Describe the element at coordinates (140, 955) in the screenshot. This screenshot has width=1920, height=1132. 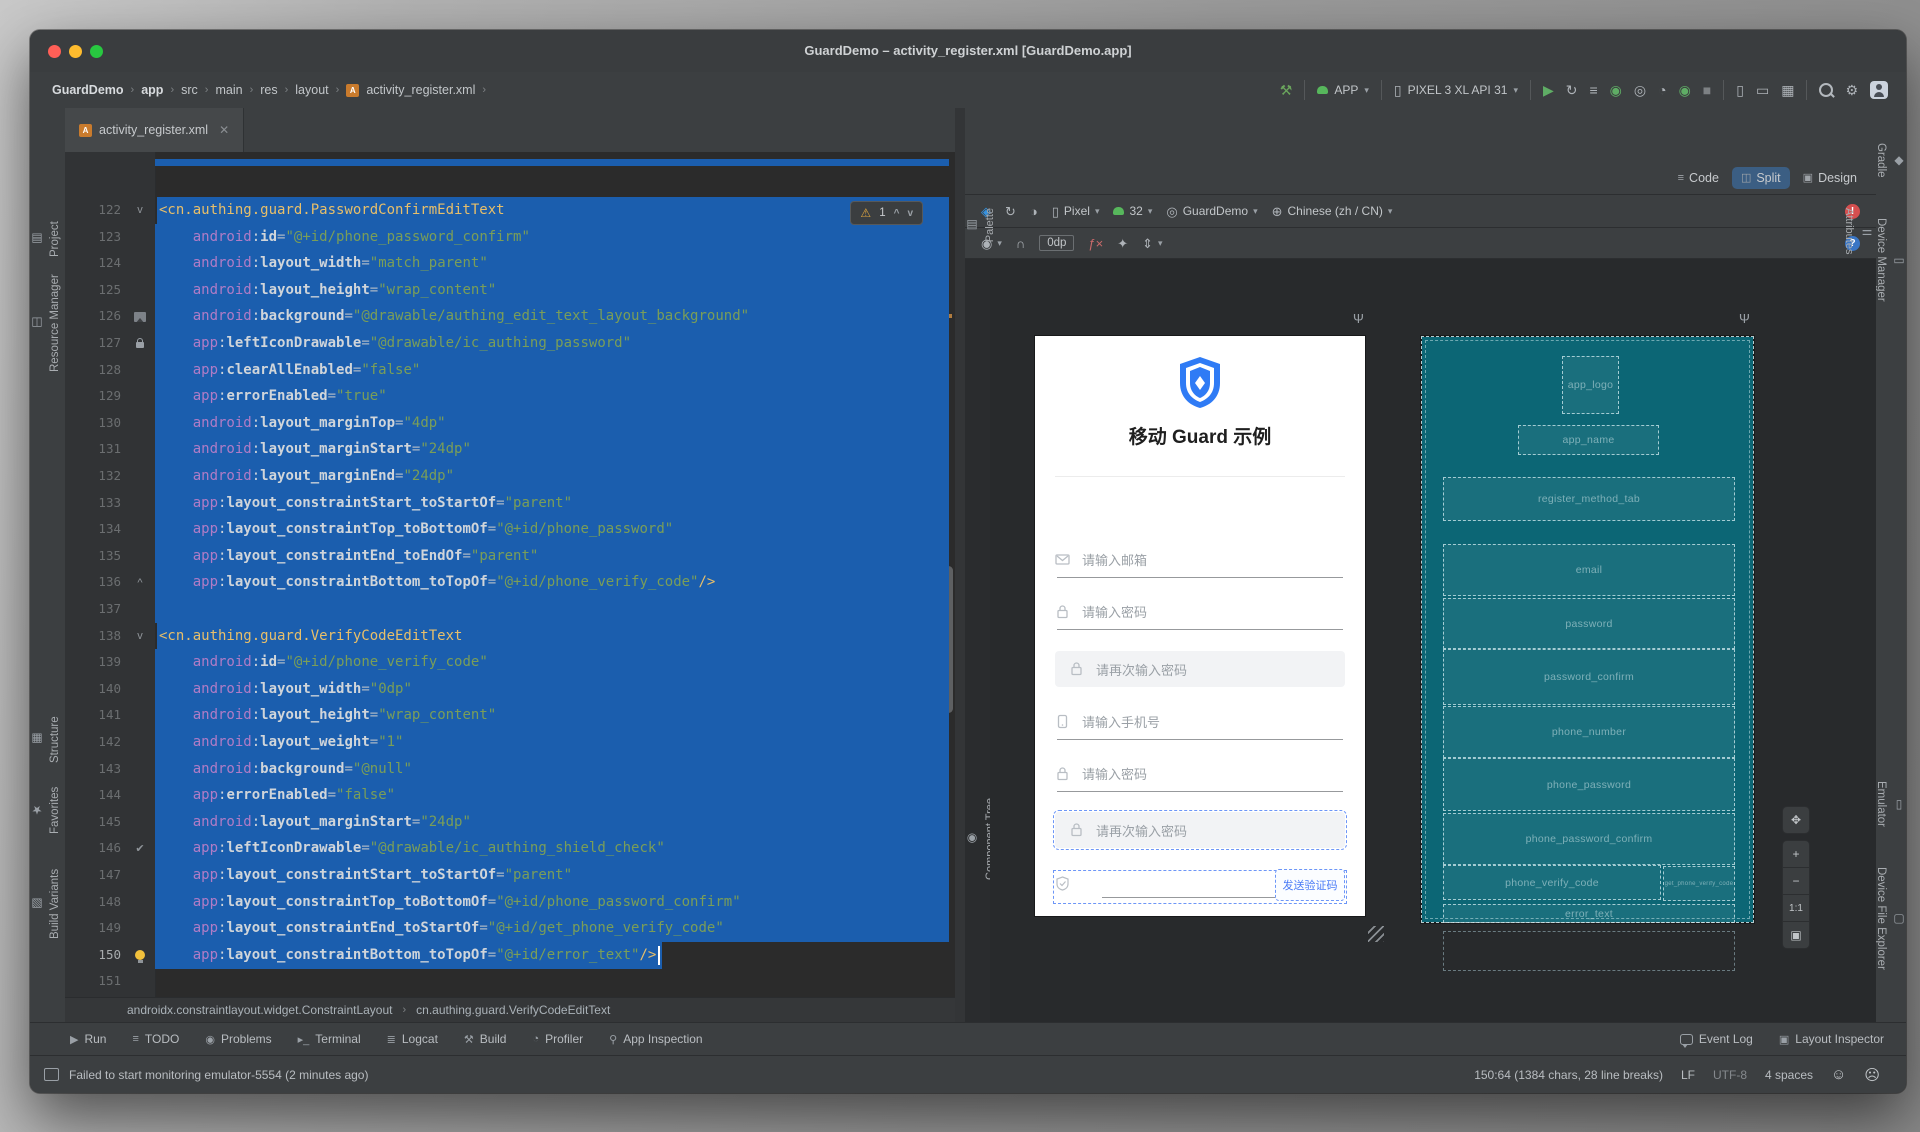
I see `gutter-bulb-icon` at that location.